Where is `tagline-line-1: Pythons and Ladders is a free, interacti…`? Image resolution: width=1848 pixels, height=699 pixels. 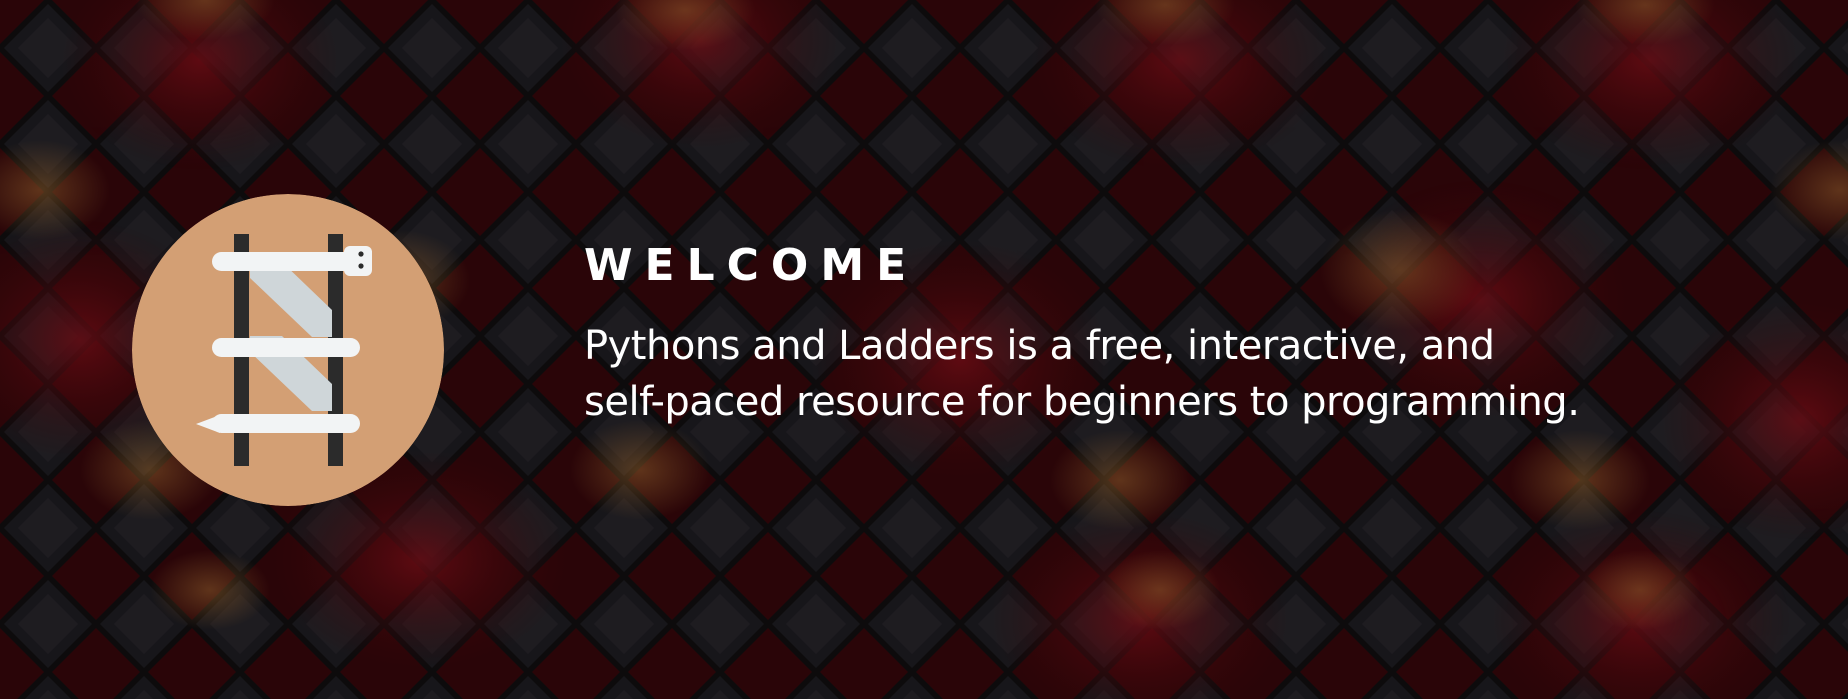 tagline-line-1: Pythons and Ladders is a free, interacti… is located at coordinates (1039, 346).